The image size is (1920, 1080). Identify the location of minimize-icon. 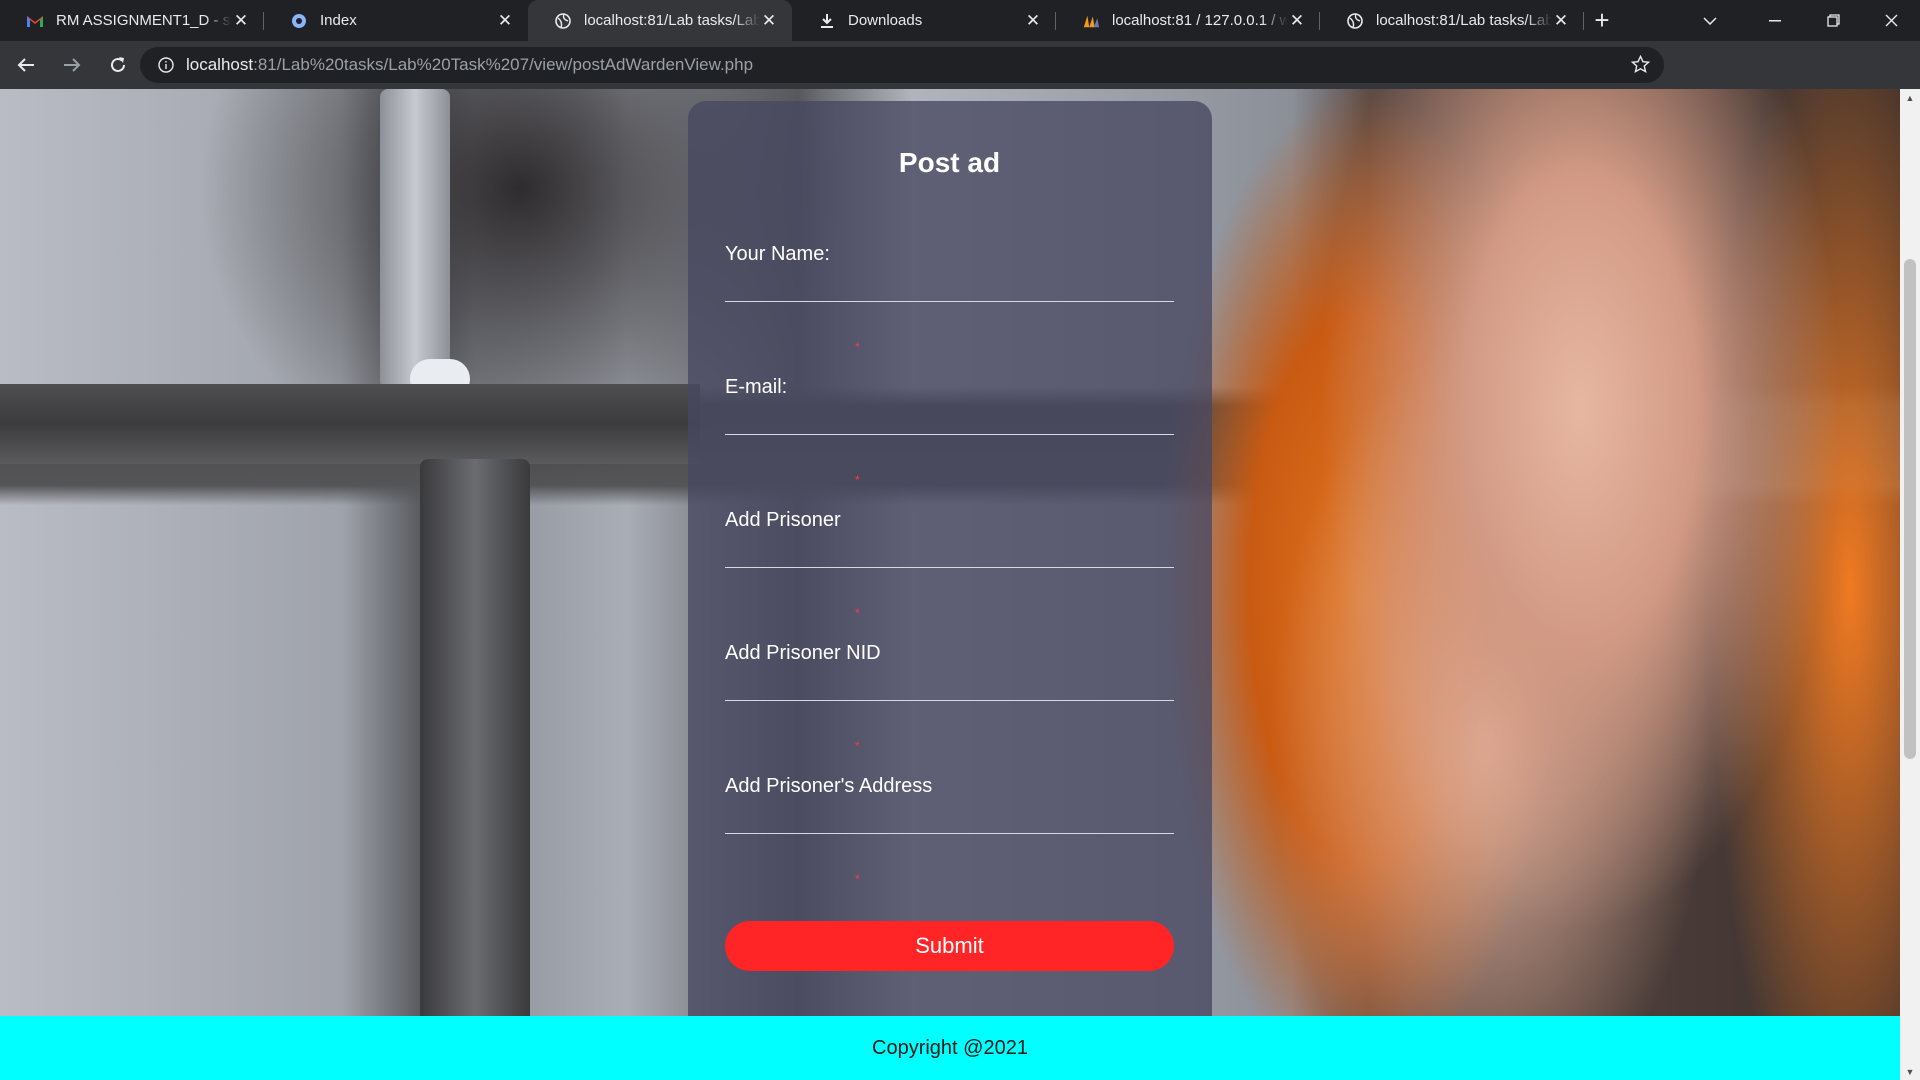
(1775, 20).